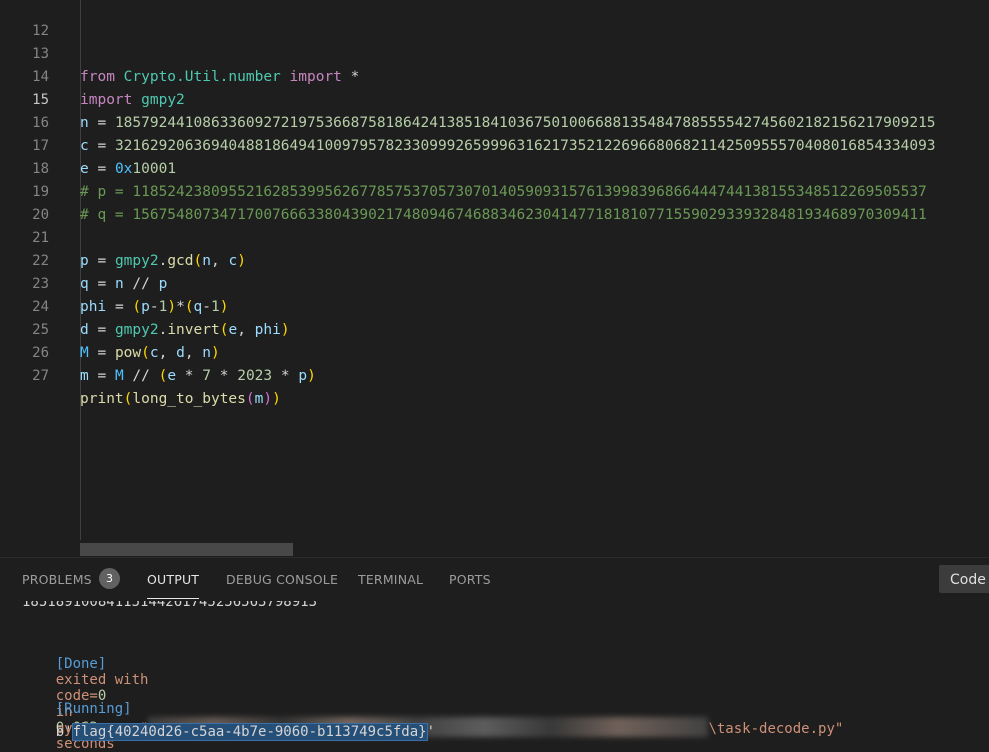 This screenshot has height=752, width=989. Describe the element at coordinates (170, 605) in the screenshot. I see `output-line-clipped-number: 18518910084115144261745256563798913` at that location.